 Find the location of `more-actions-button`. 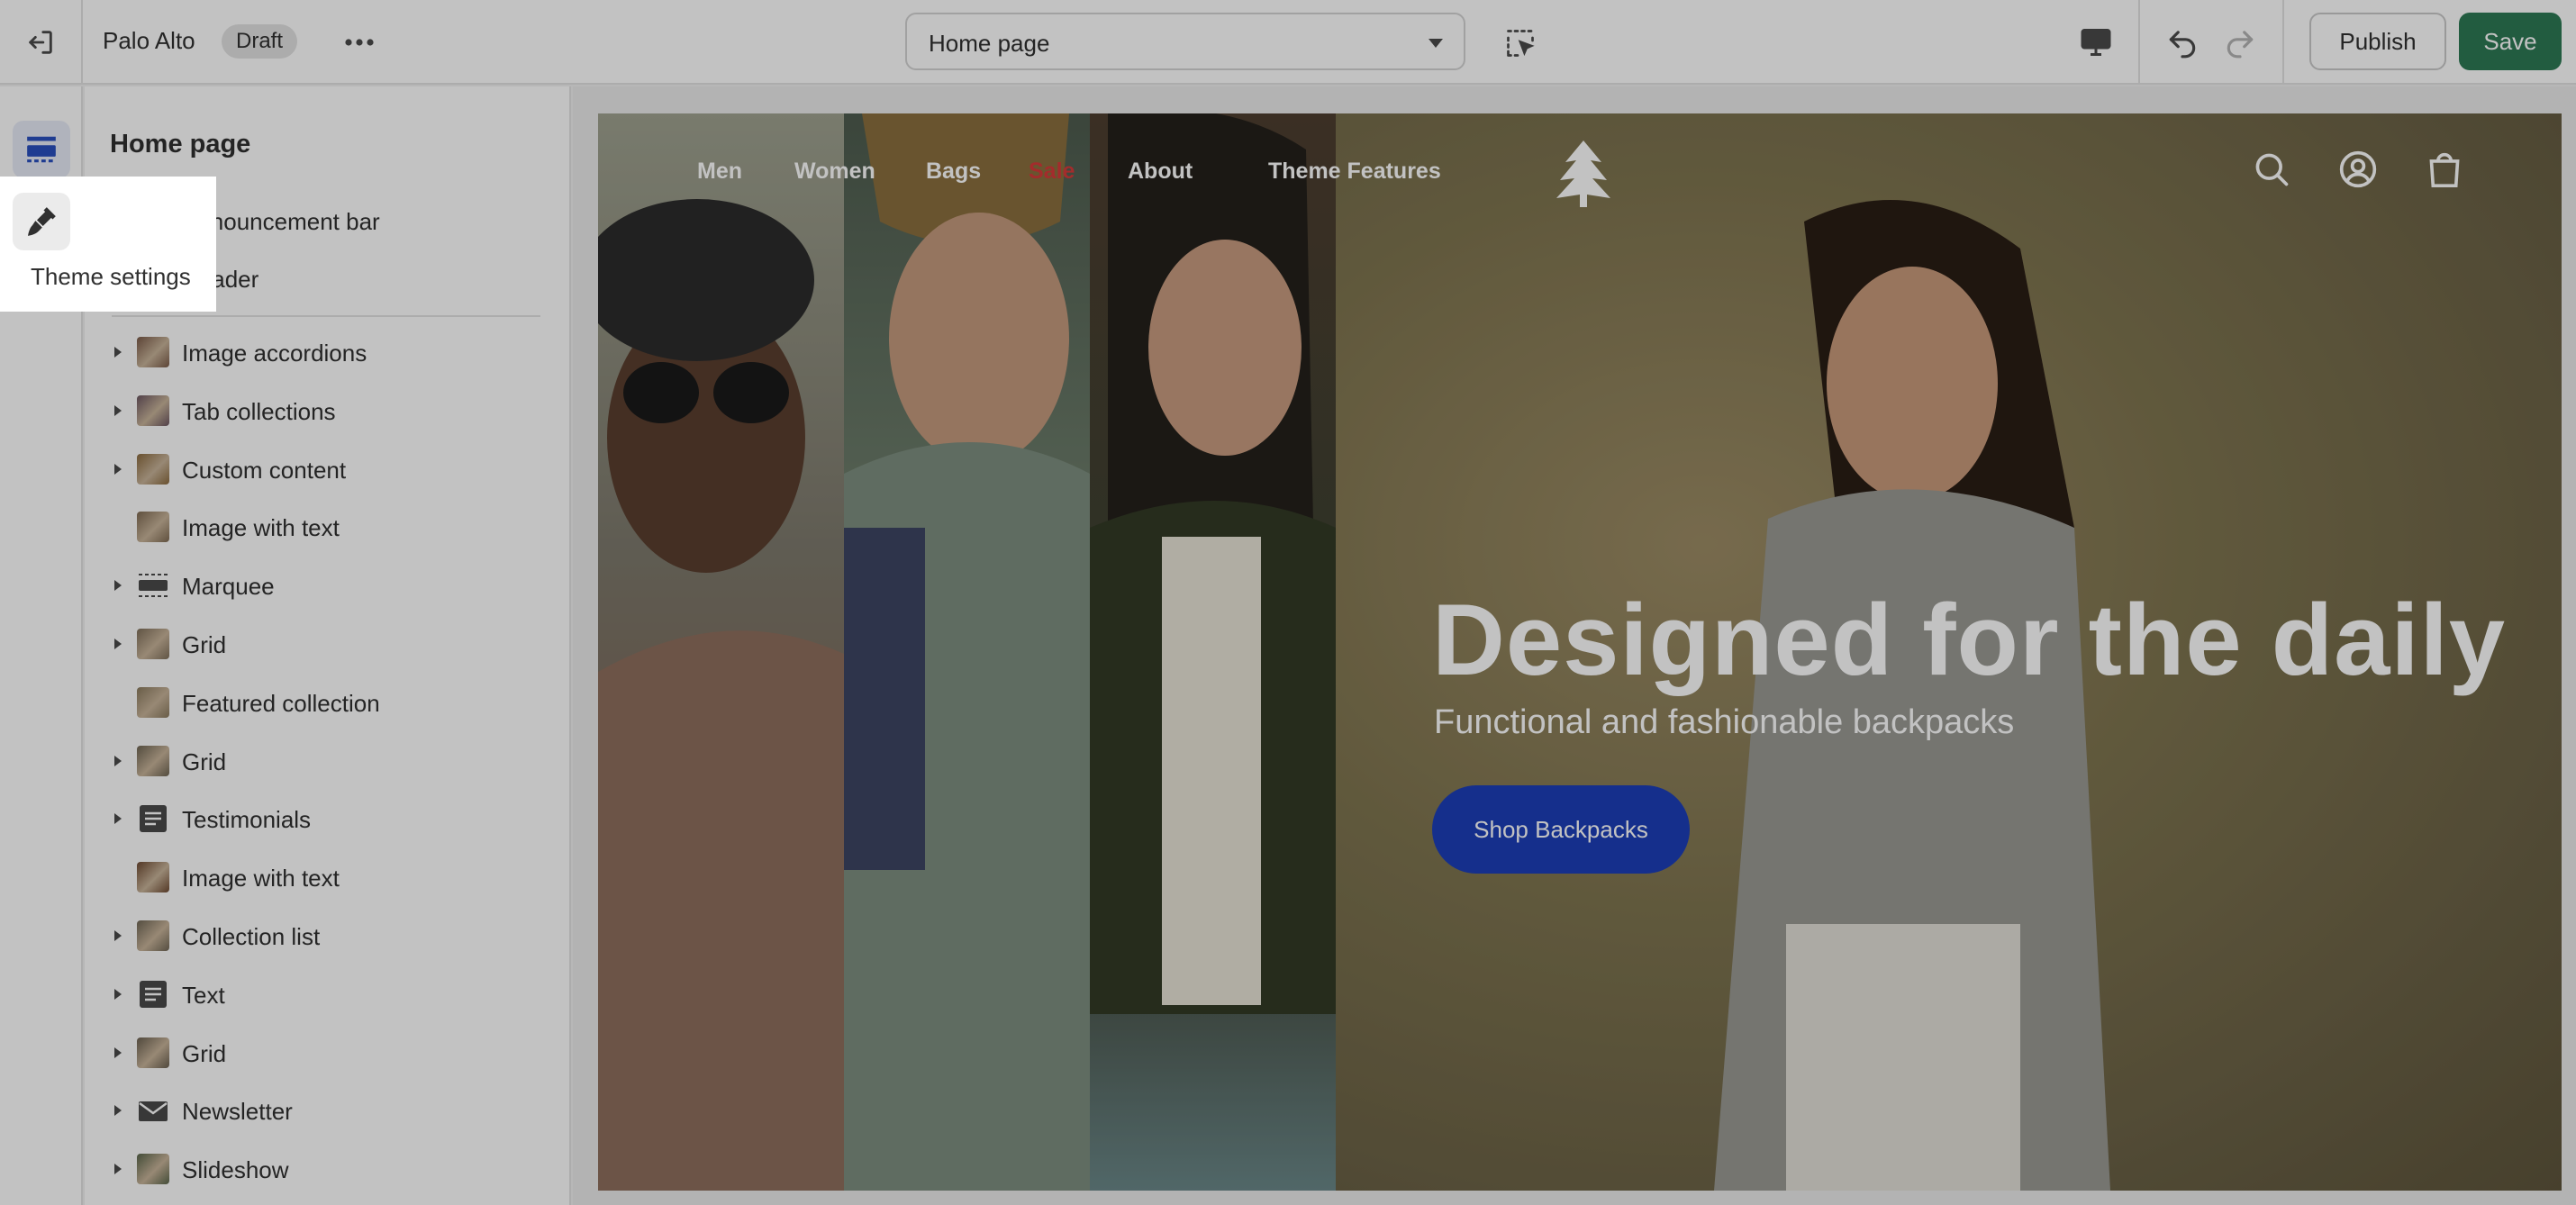

more-actions-button is located at coordinates (359, 42).